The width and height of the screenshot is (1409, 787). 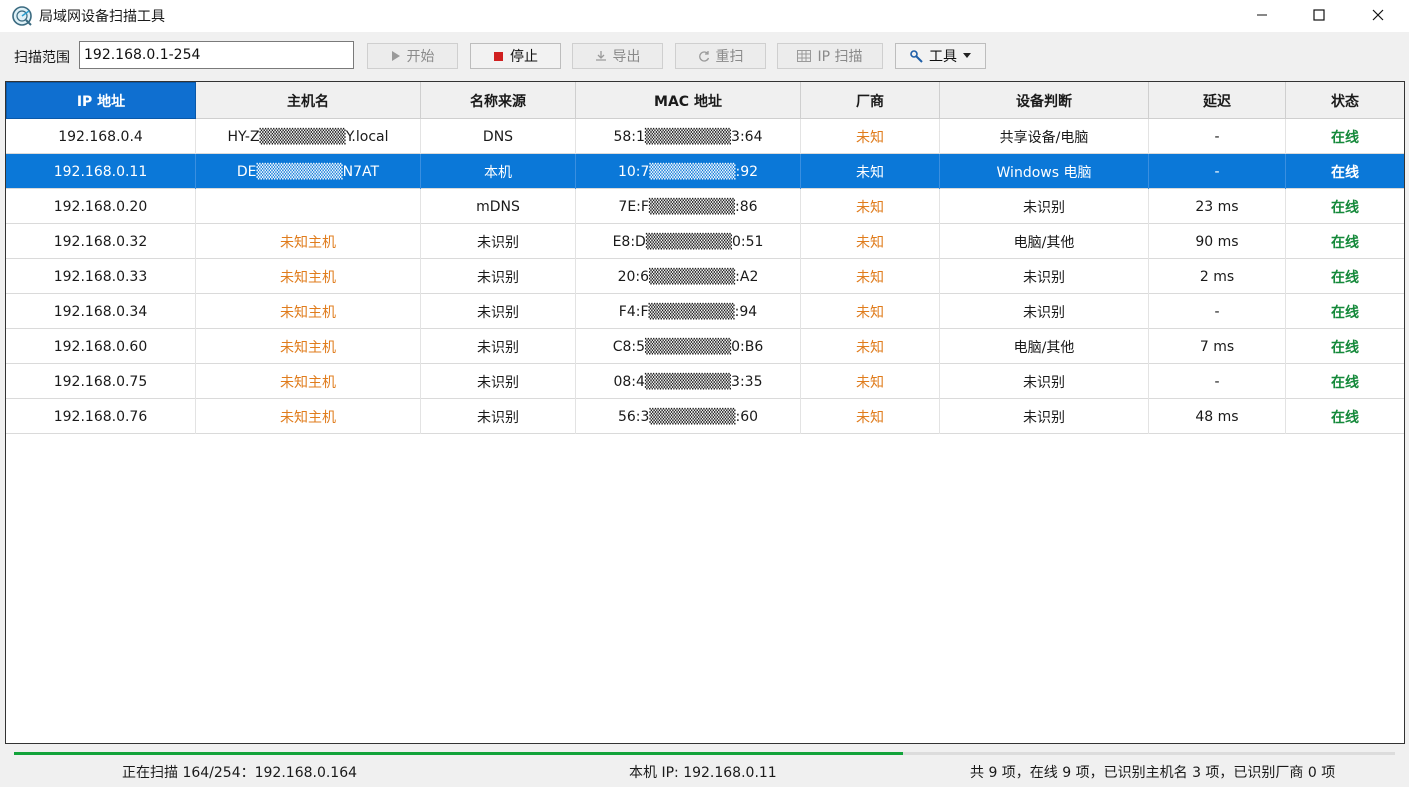 I want to click on close-button, so click(x=1378, y=15).